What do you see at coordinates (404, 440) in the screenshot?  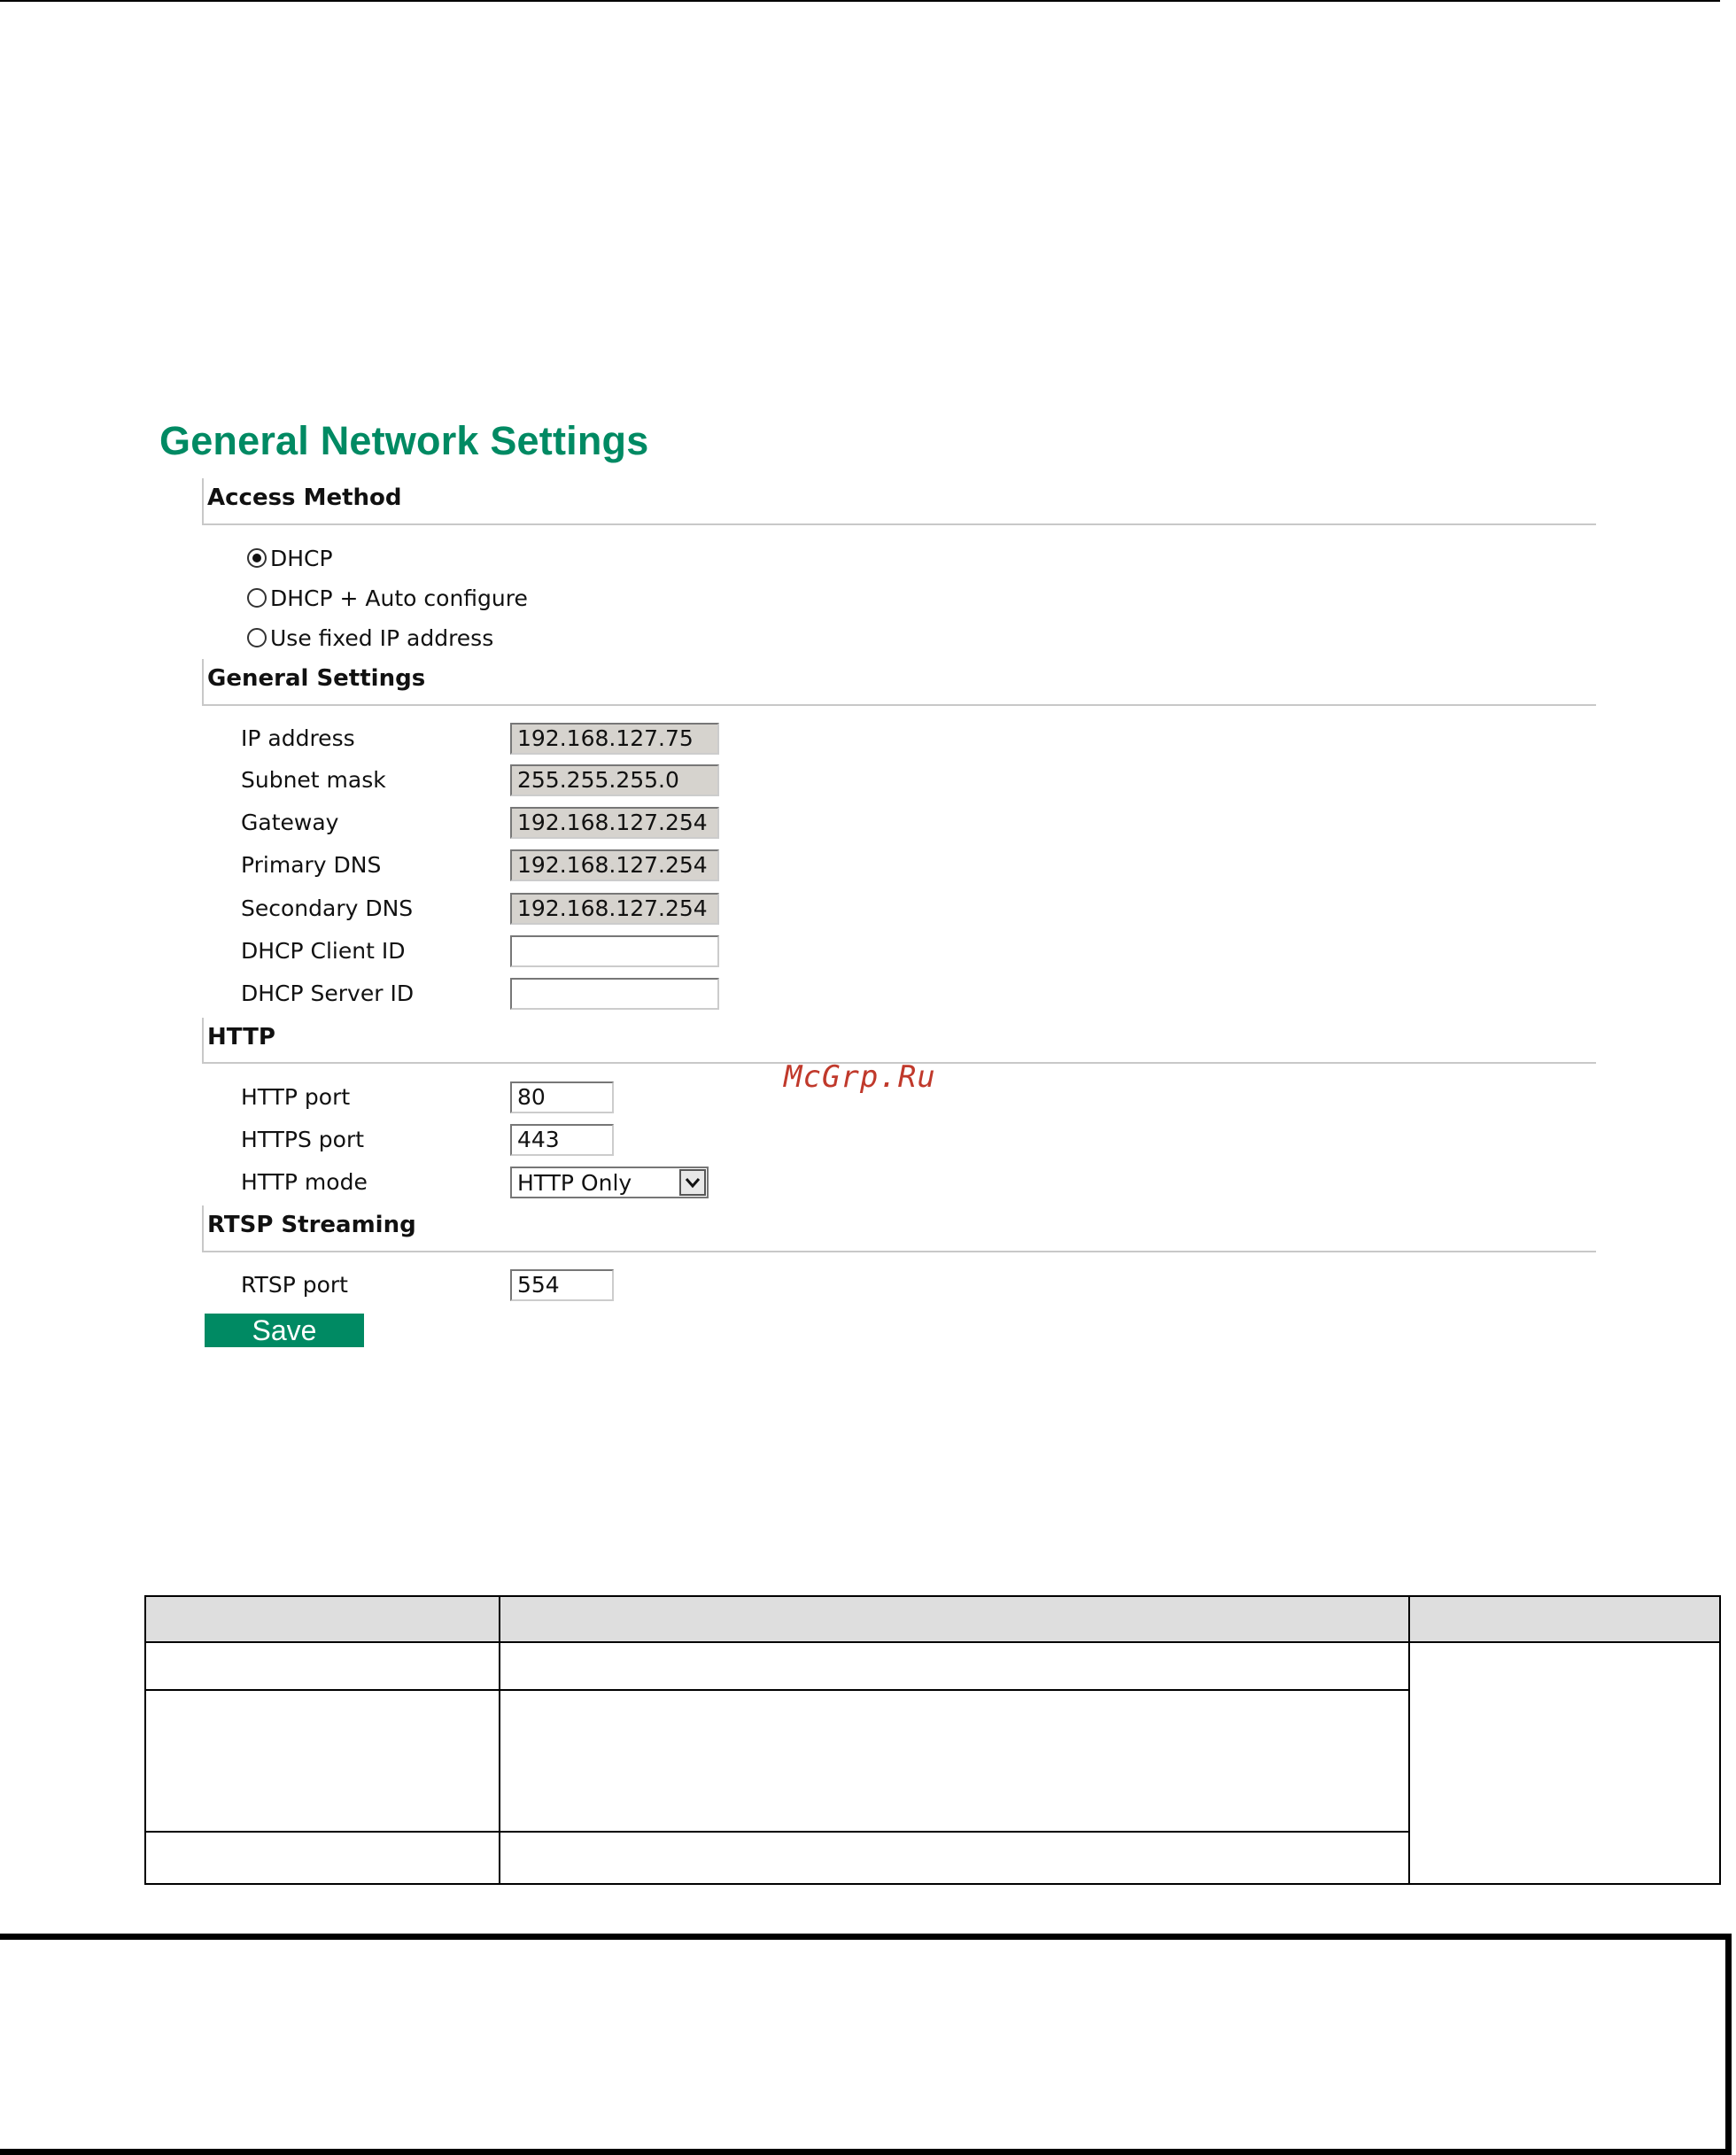 I see `page-title: General Network Settings` at bounding box center [404, 440].